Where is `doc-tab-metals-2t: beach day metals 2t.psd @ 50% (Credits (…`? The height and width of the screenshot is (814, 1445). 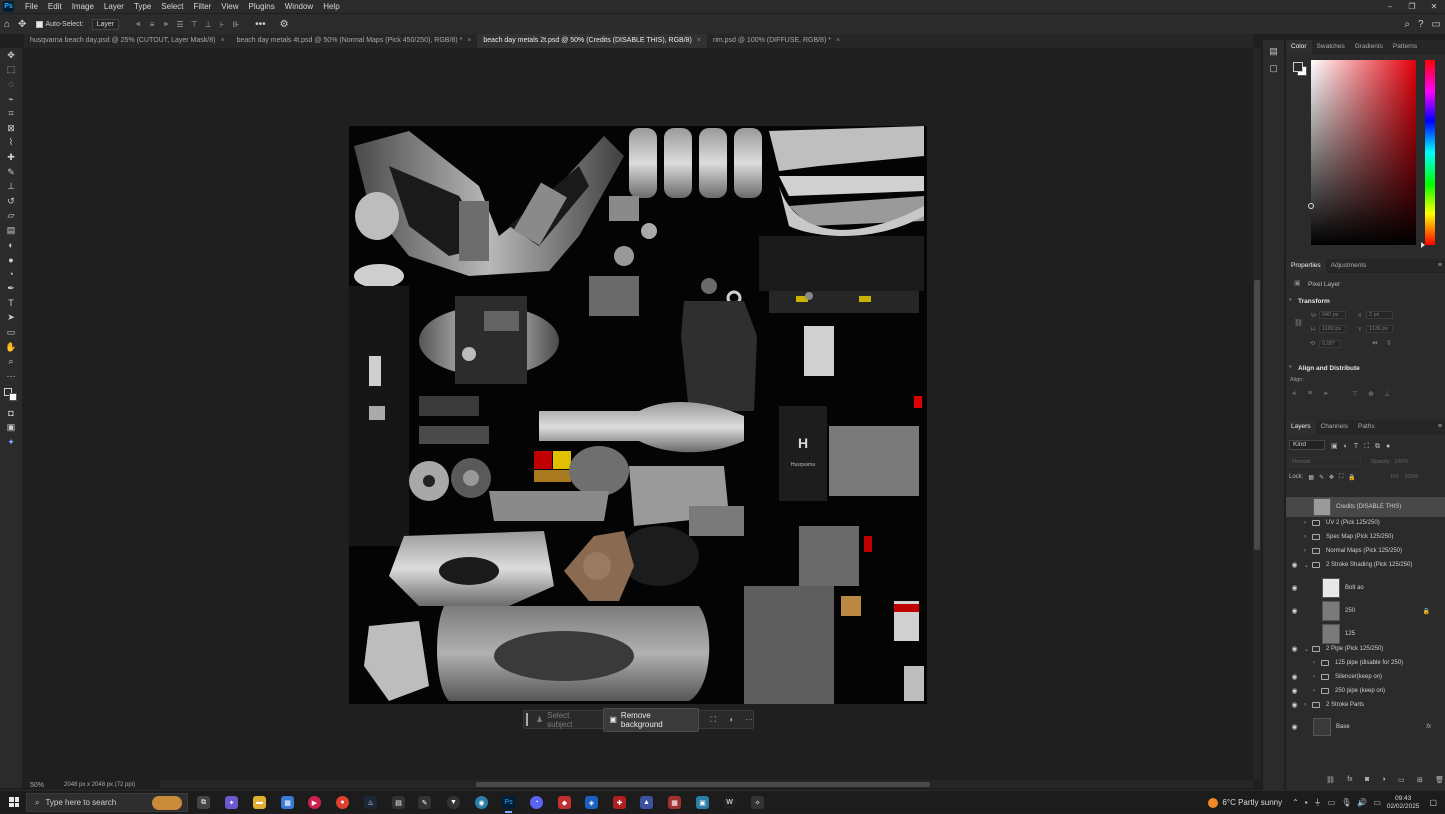
doc-tab-metals-2t: beach day metals 2t.psd @ 50% (Credits (… is located at coordinates (592, 41).